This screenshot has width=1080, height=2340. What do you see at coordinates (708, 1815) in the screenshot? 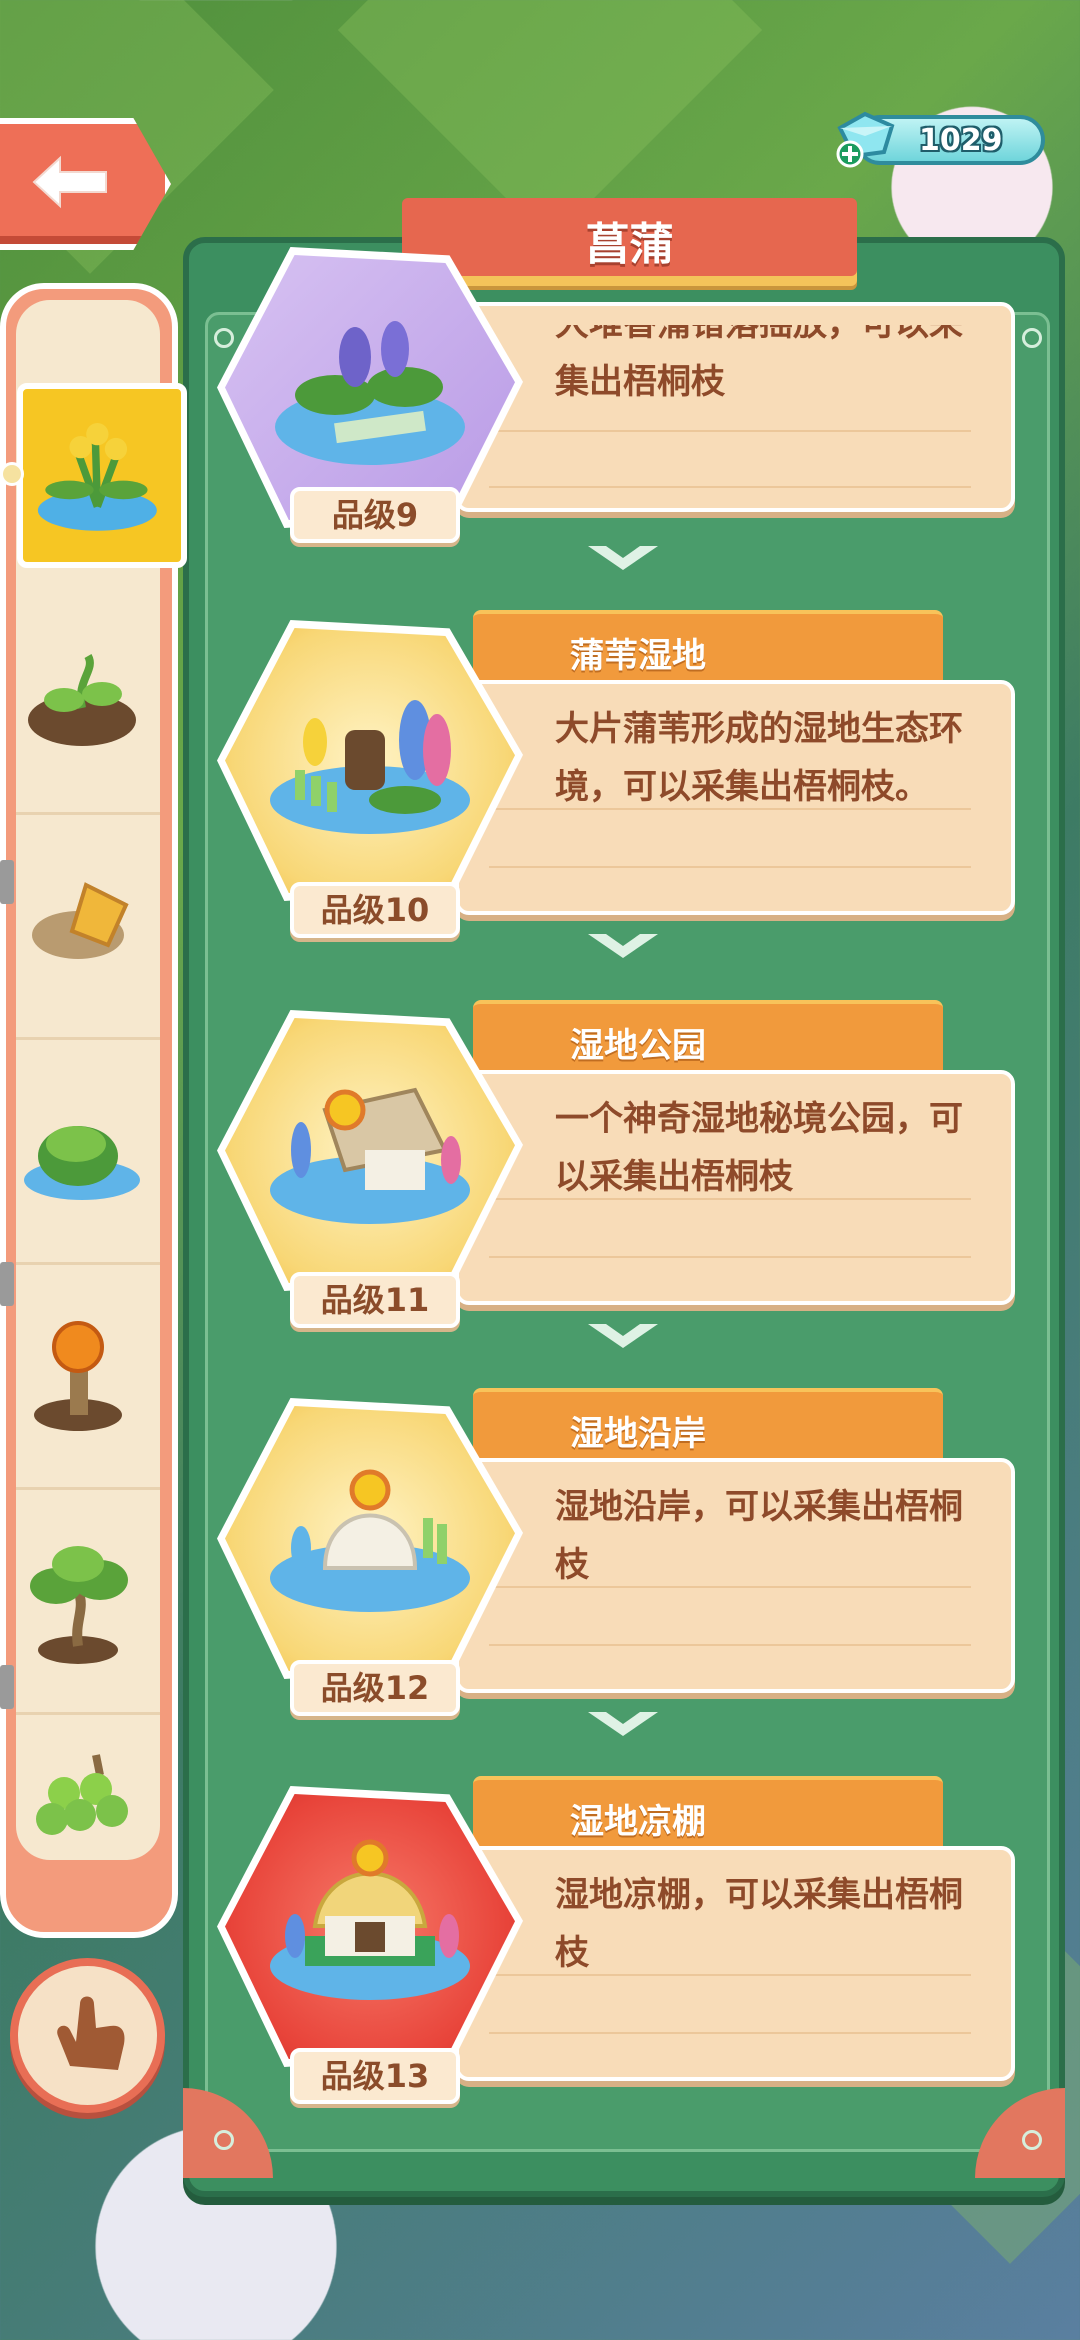
I see `entry-name-tab: 湿地凉棚` at bounding box center [708, 1815].